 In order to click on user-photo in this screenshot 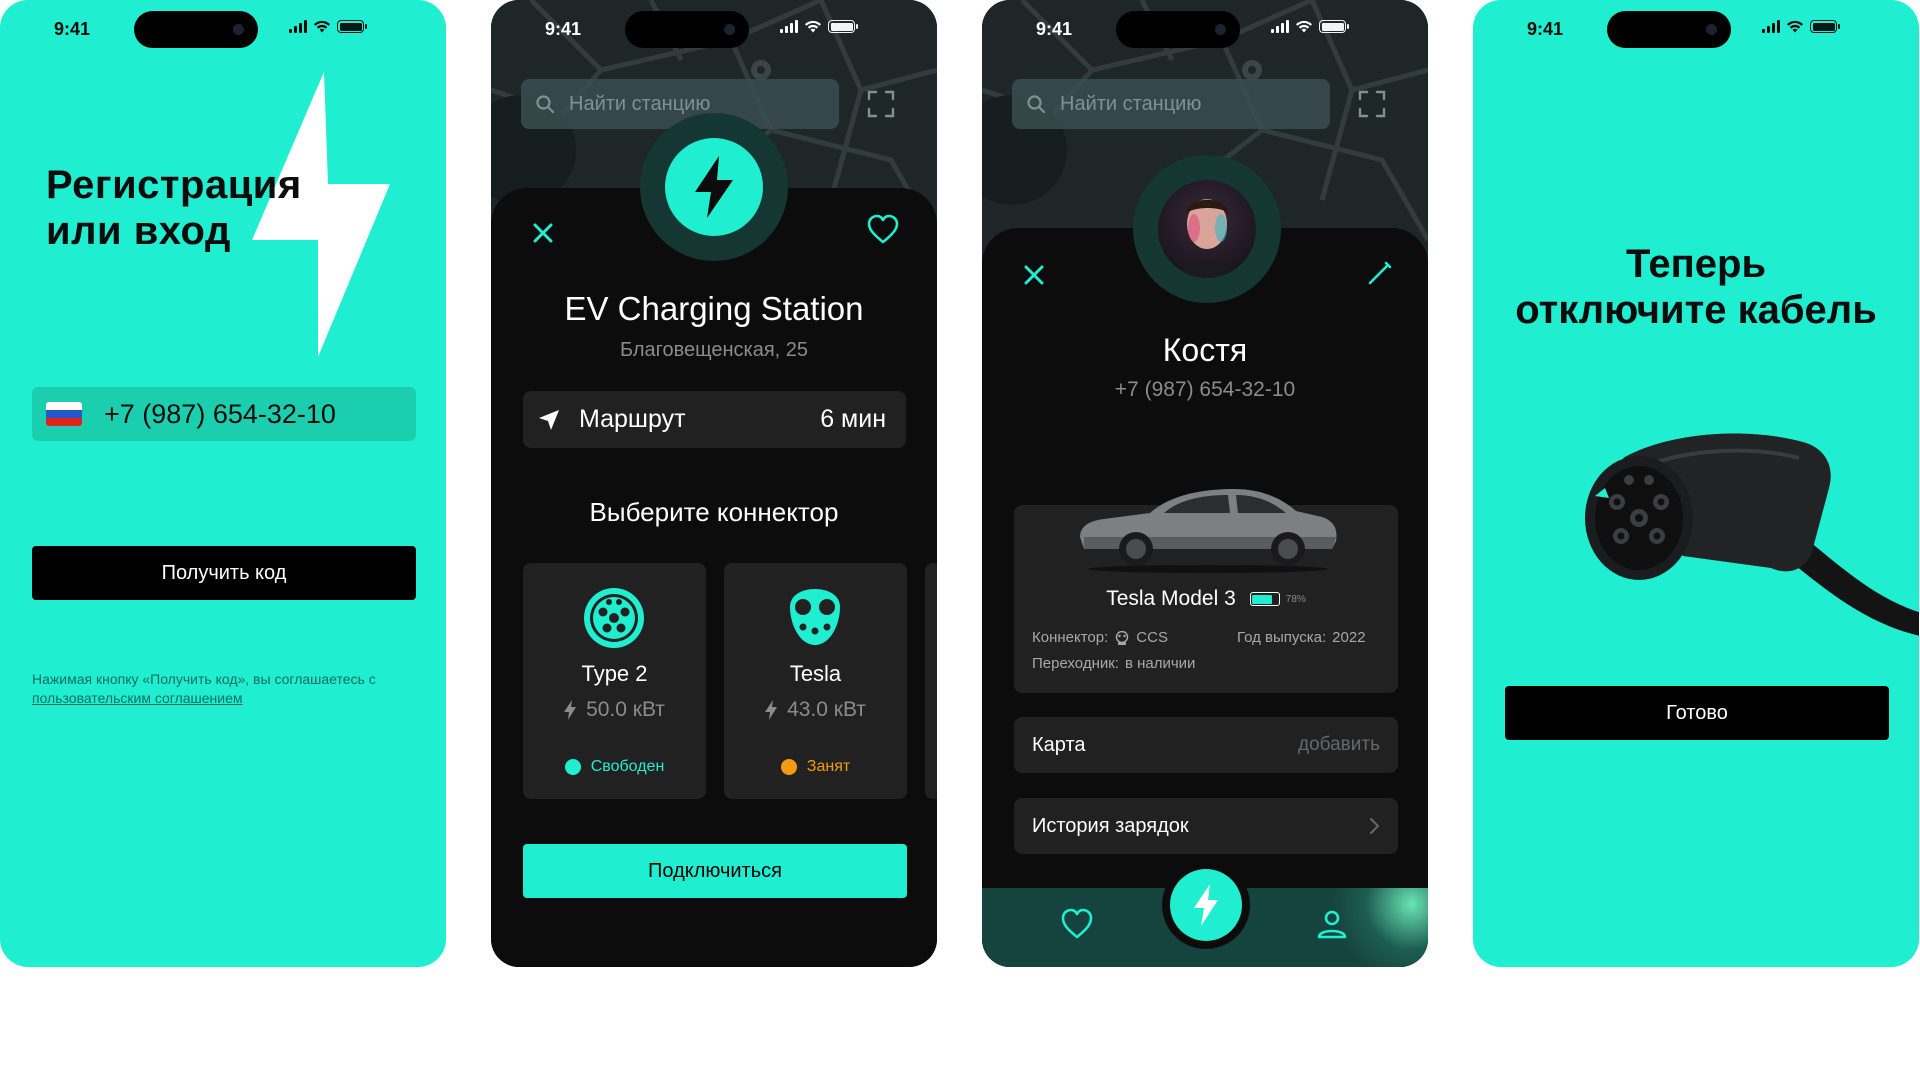, I will do `click(1207, 229)`.